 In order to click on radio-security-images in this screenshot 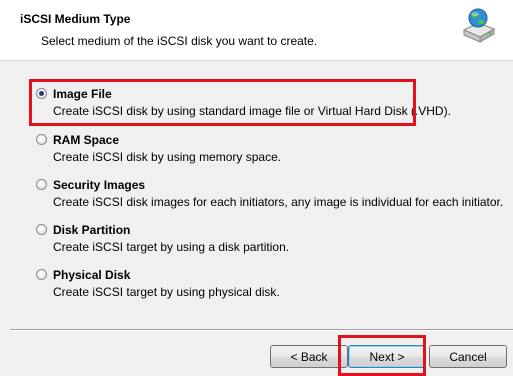, I will do `click(41, 184)`.